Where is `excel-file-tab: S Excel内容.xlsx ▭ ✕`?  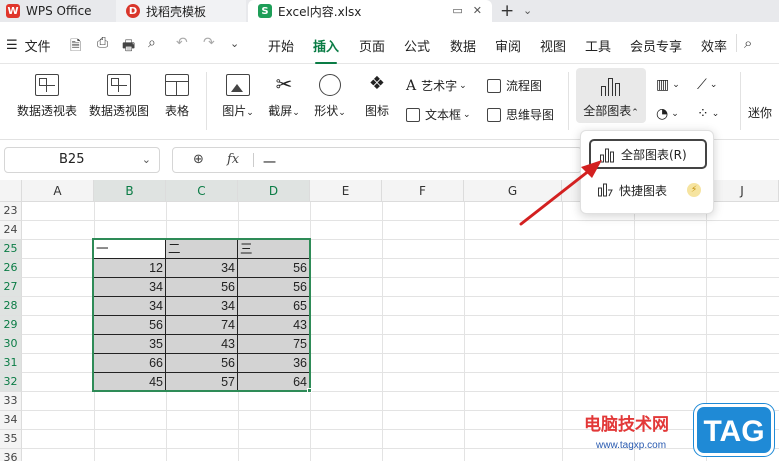 excel-file-tab: S Excel内容.xlsx ▭ ✕ is located at coordinates (370, 11).